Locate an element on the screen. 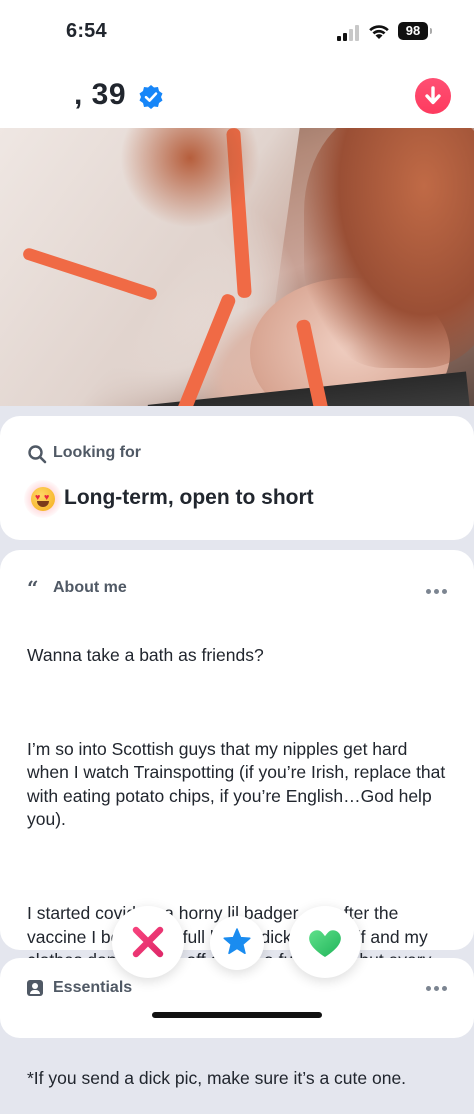 Image resolution: width=474 pixels, height=1114 pixels. heart-eyes-icon: ♥ ♥ is located at coordinates (43, 499).